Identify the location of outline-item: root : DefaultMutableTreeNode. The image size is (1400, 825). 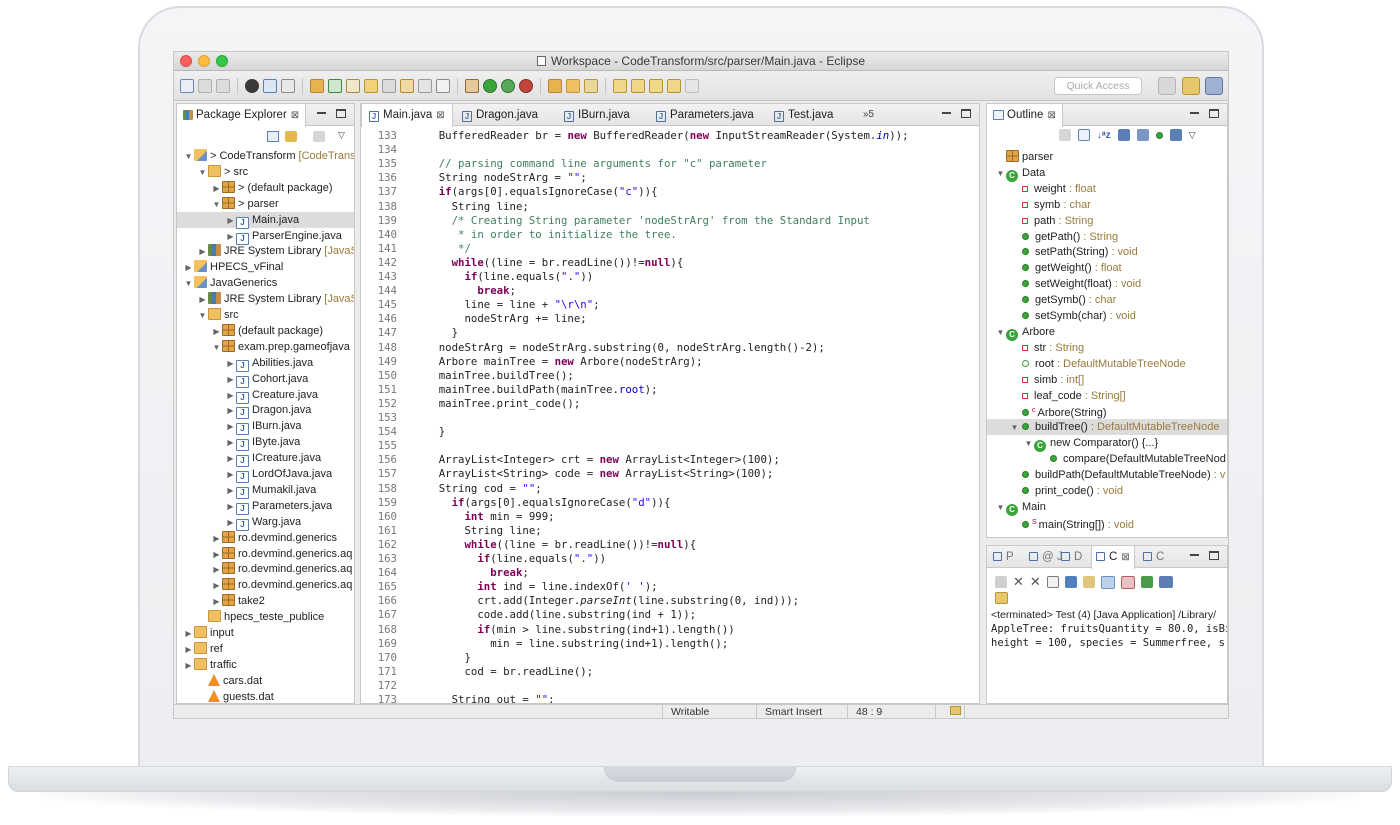
(1107, 364).